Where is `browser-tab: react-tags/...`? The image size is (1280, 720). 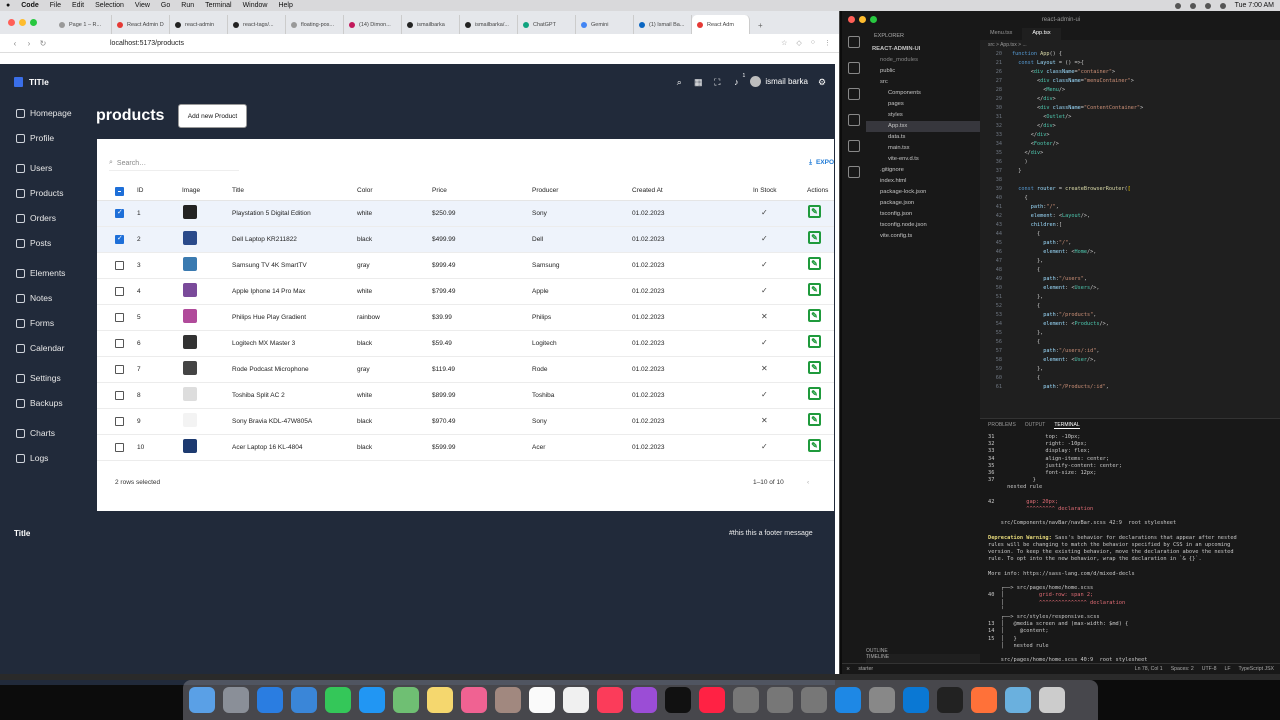 browser-tab: react-tags/... is located at coordinates (257, 24).